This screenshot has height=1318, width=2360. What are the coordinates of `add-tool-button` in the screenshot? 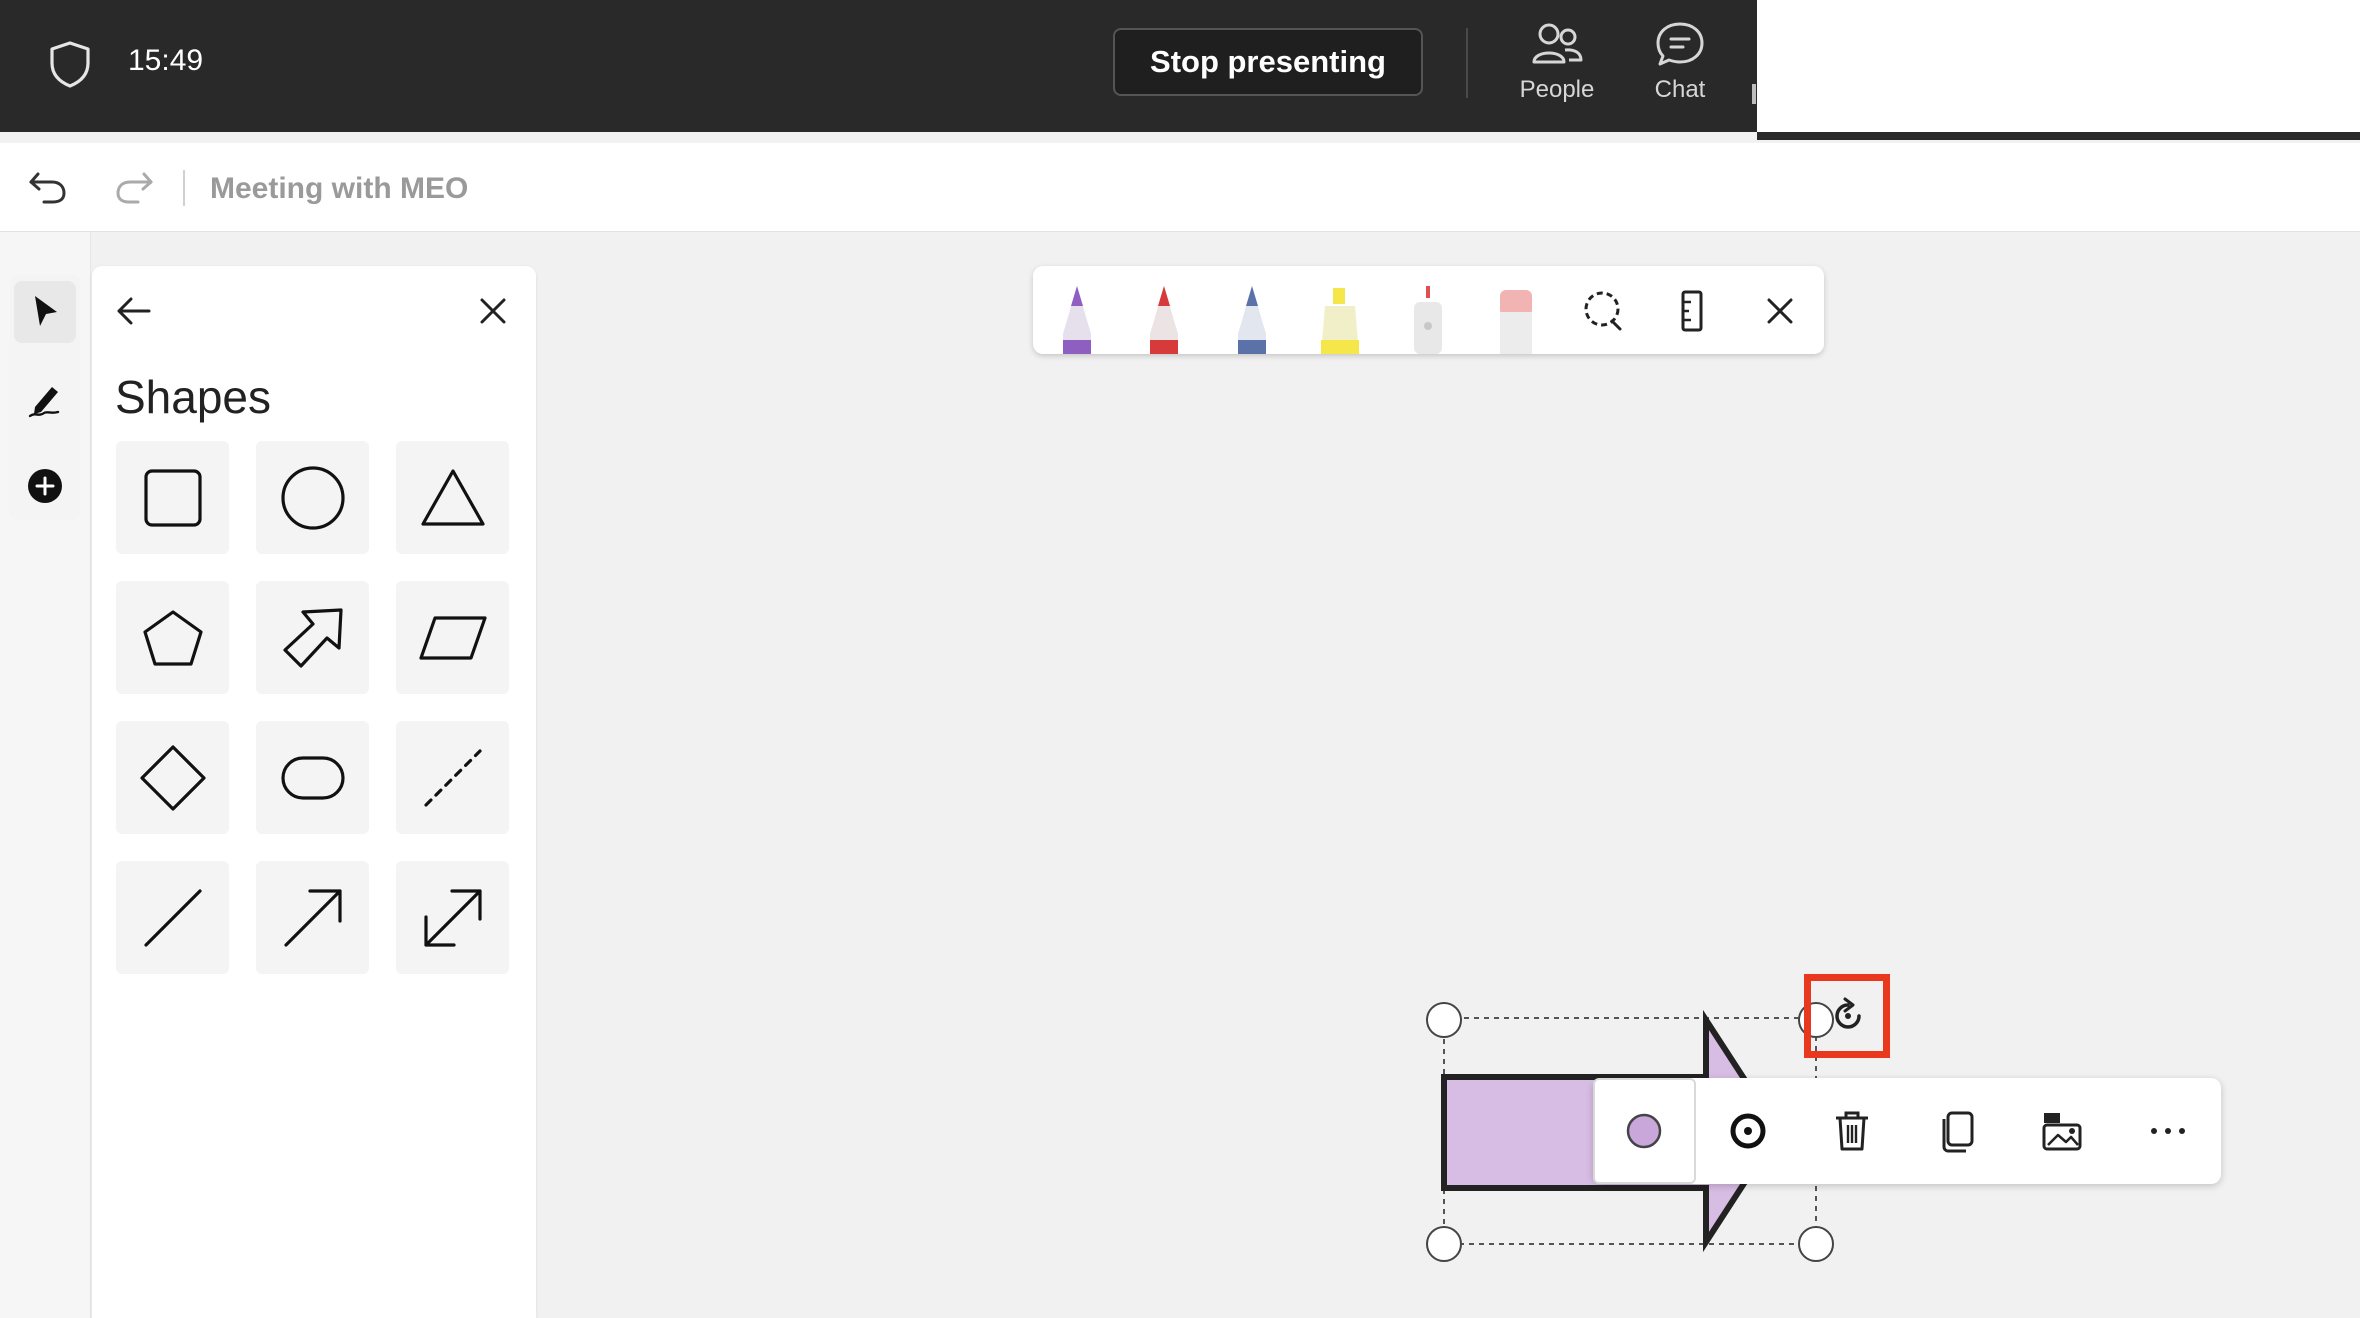 It's located at (45, 486).